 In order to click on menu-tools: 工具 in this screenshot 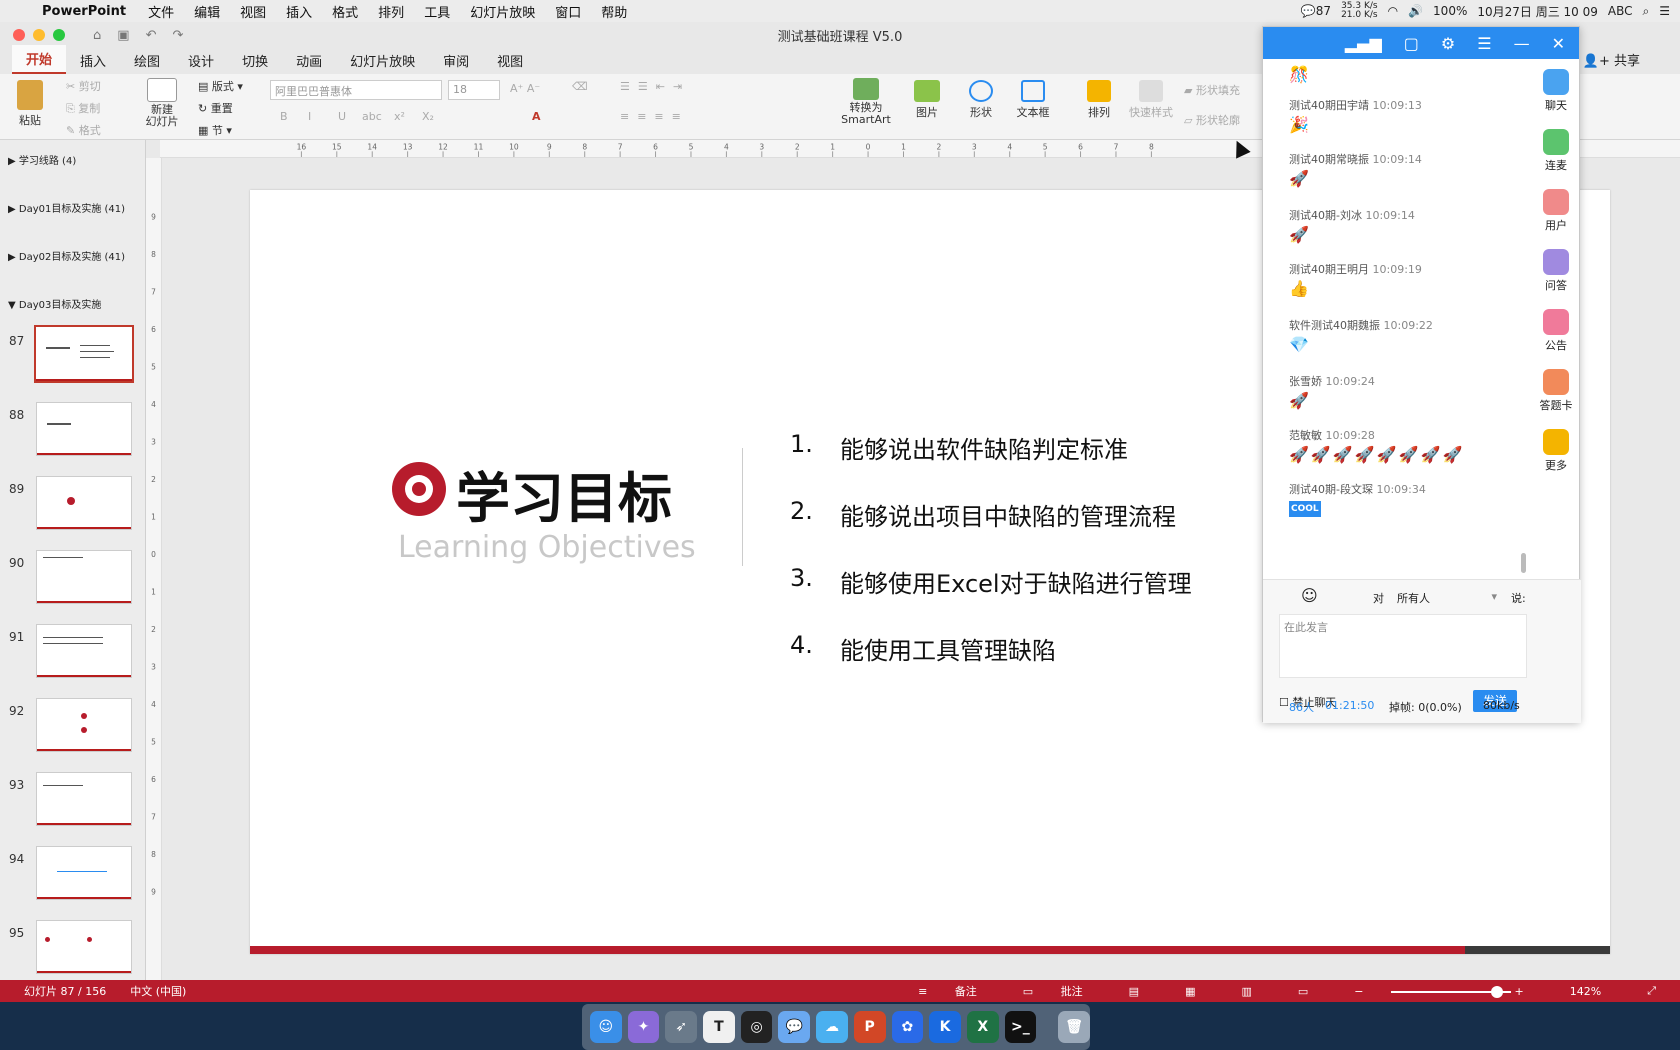, I will do `click(437, 11)`.